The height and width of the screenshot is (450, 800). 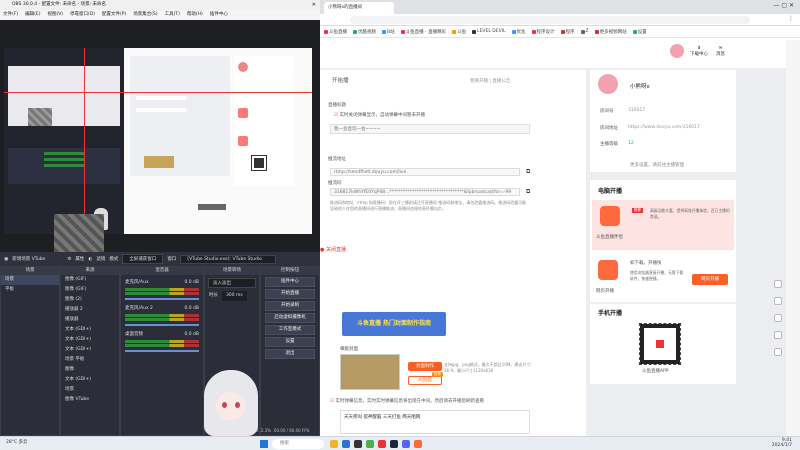 What do you see at coordinates (314, 5) in the screenshot?
I see `close-icon: ✕` at bounding box center [314, 5].